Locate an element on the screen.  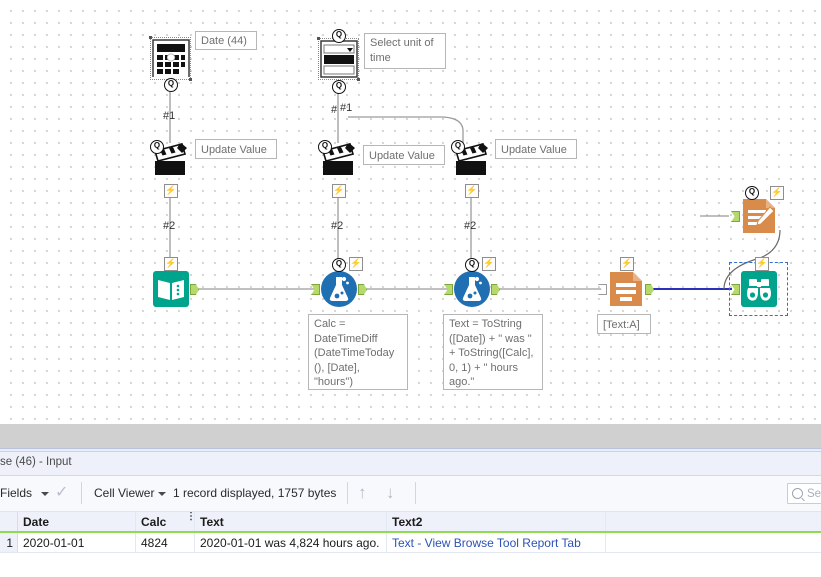
browse-tool-lightning-badge: ⚡ is located at coordinates (762, 264).